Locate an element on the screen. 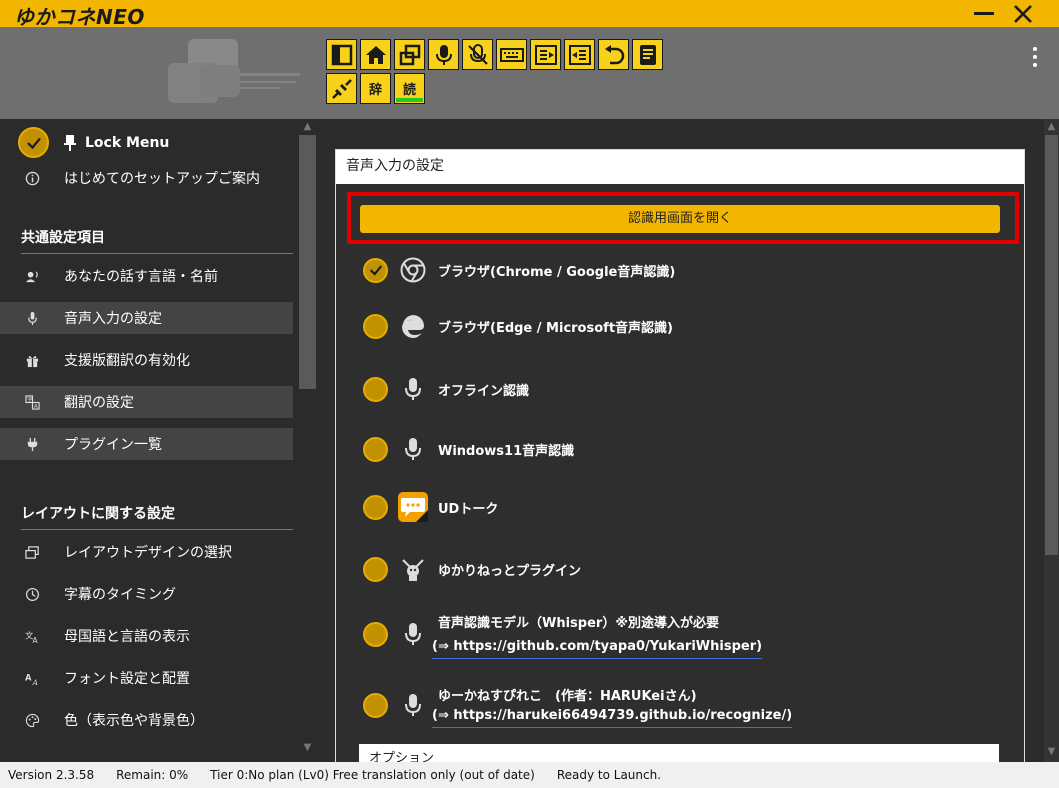 The width and height of the screenshot is (1059, 788). log-button is located at coordinates (647, 54).